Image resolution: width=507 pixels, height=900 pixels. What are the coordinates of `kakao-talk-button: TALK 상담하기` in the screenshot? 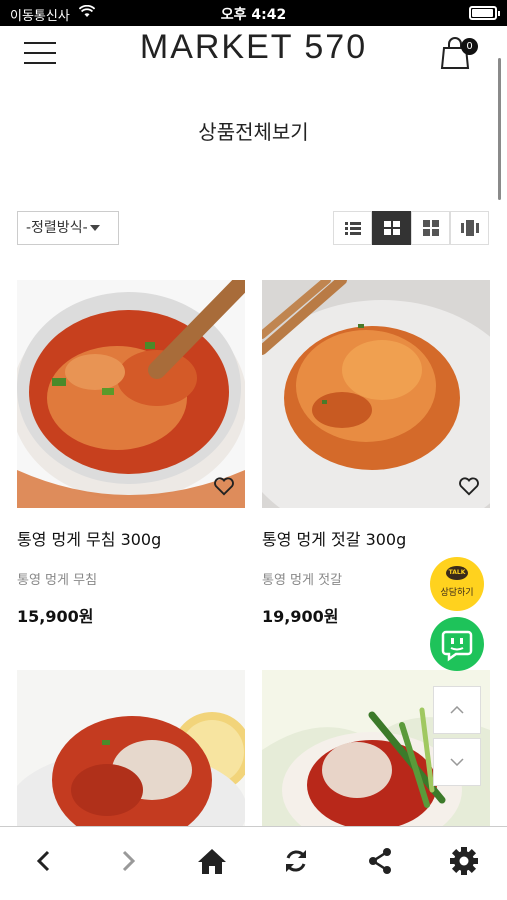 It's located at (457, 584).